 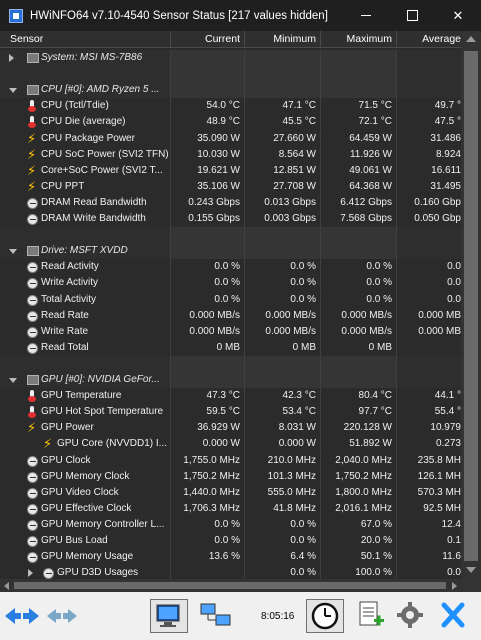 I want to click on sensor-group-row: System: MSI MS-7B86, so click(x=230, y=58).